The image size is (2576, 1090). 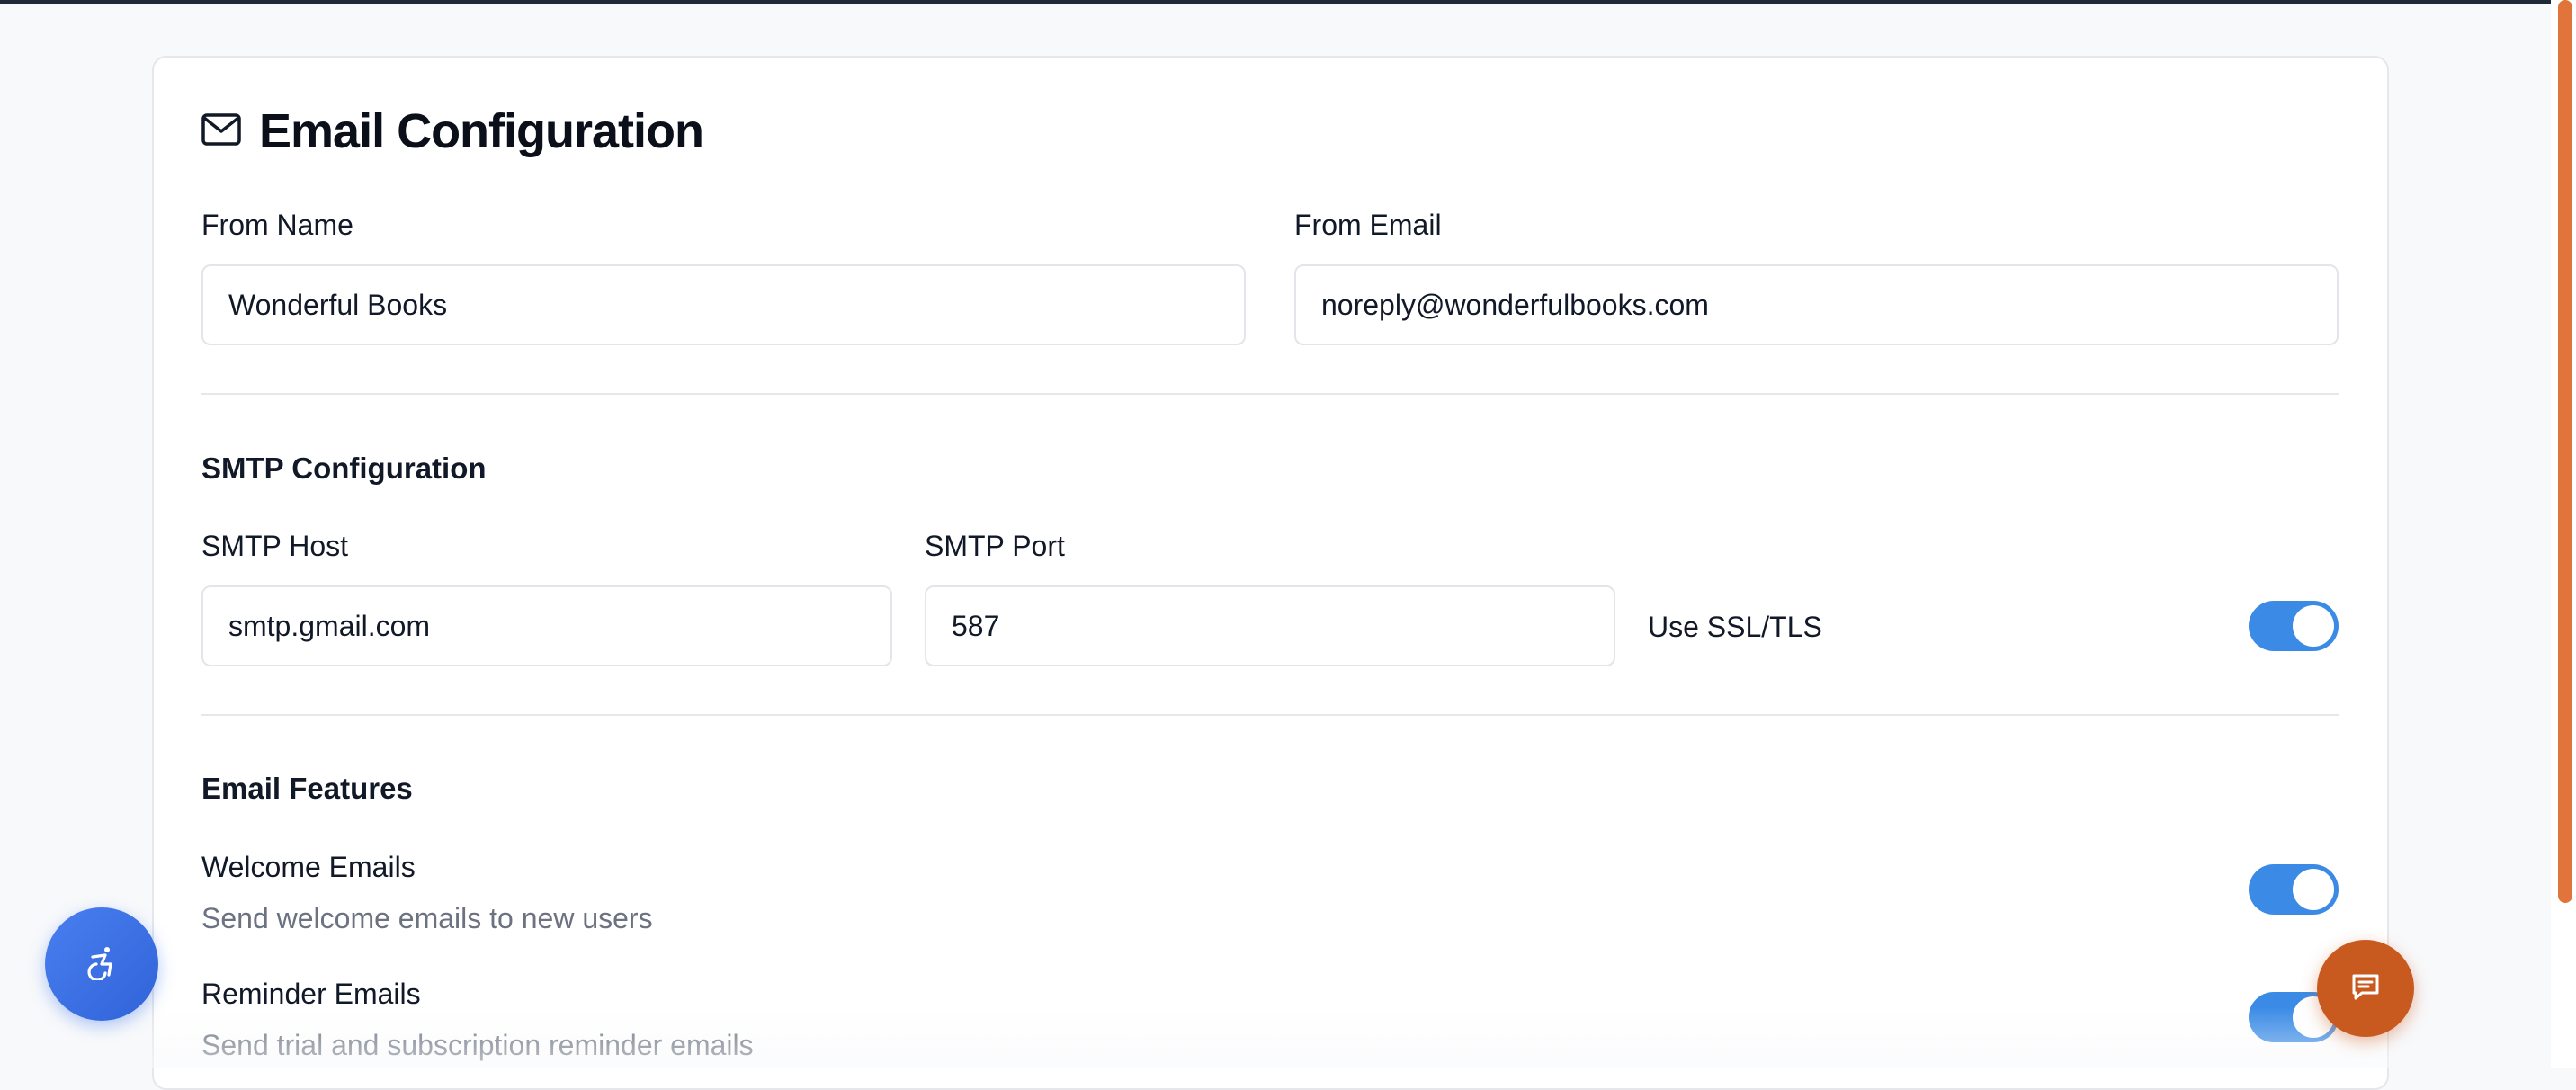 What do you see at coordinates (344, 468) in the screenshot?
I see `smtp-section-title: SMTP Configuration` at bounding box center [344, 468].